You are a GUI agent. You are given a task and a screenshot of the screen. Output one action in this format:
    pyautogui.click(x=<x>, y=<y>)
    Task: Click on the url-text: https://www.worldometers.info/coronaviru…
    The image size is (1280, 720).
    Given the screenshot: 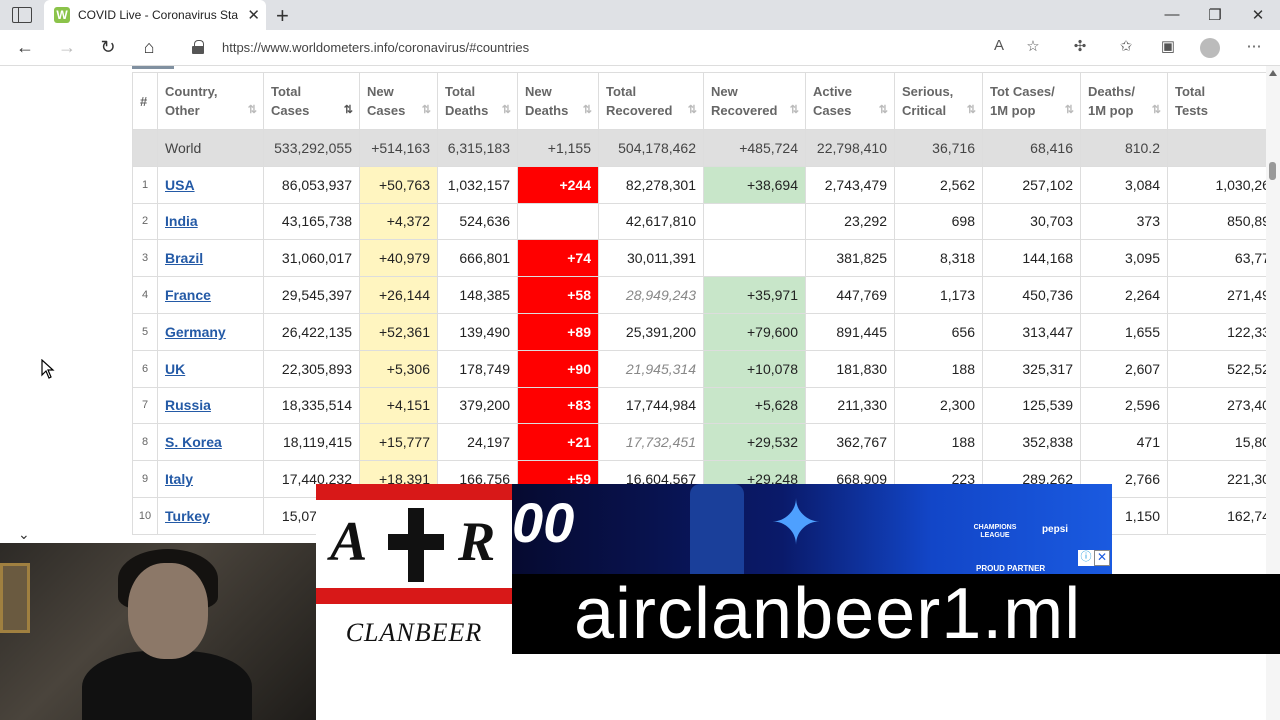 What is the action you would take?
    pyautogui.click(x=375, y=47)
    